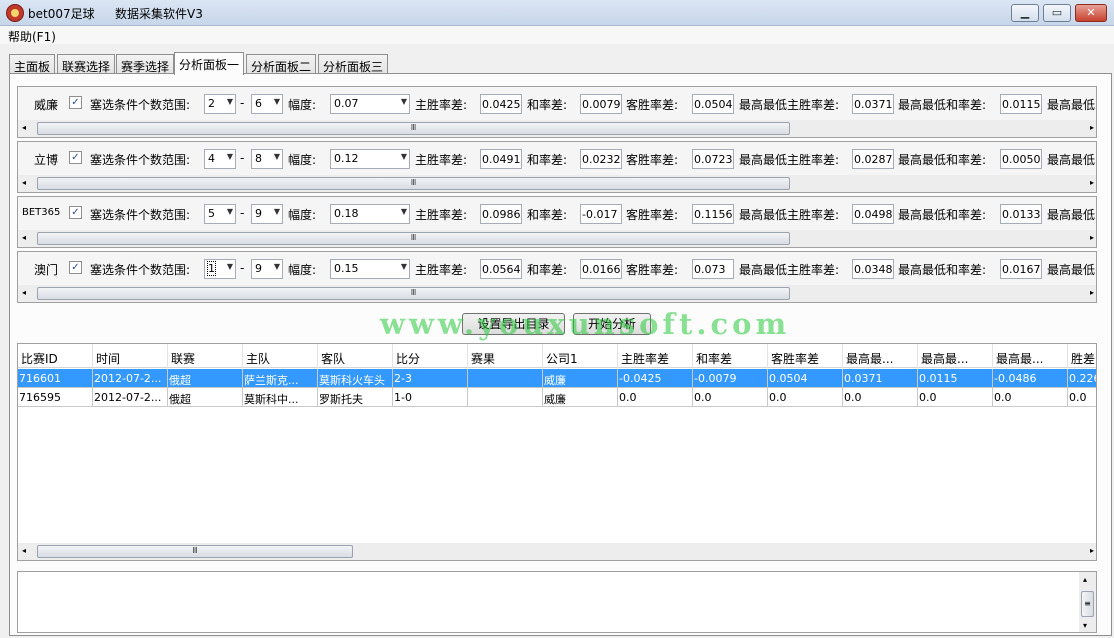 This screenshot has height=638, width=1114. What do you see at coordinates (220, 269) in the screenshot?
I see `range-min-select: 1 ▼` at bounding box center [220, 269].